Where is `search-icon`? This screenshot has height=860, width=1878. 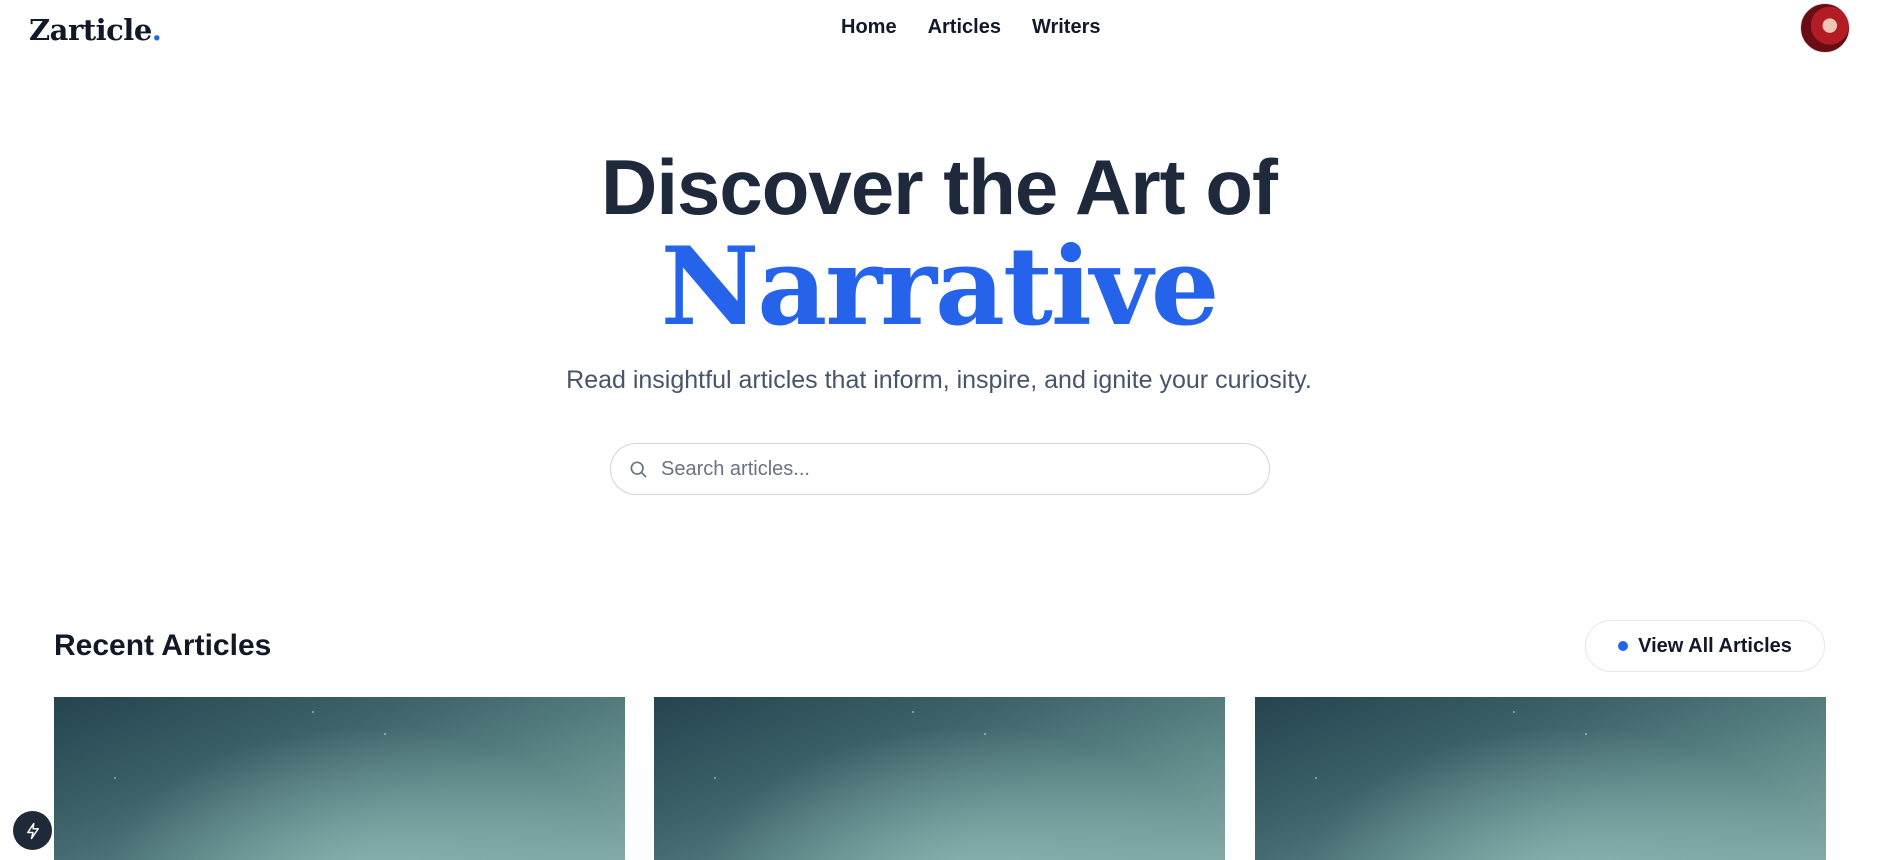 search-icon is located at coordinates (638, 469).